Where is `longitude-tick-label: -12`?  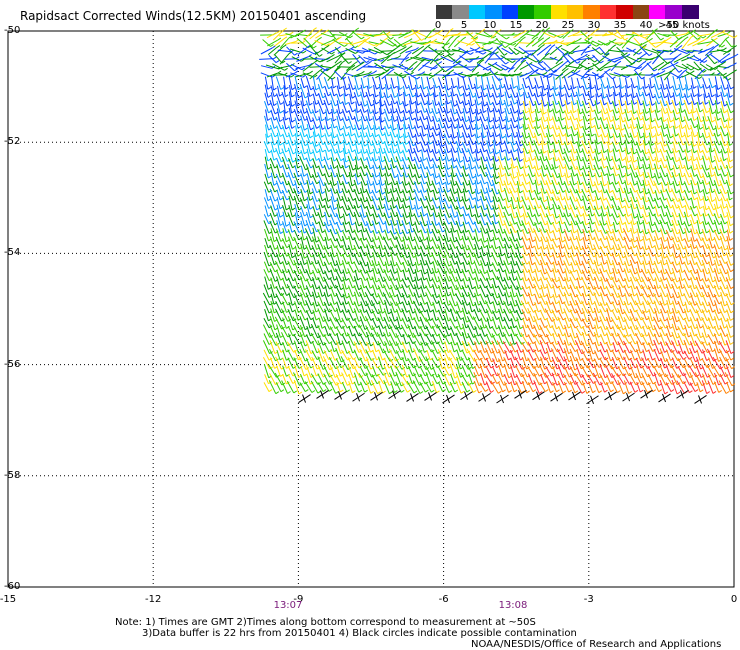
longitude-tick-label: -12 is located at coordinates (153, 599).